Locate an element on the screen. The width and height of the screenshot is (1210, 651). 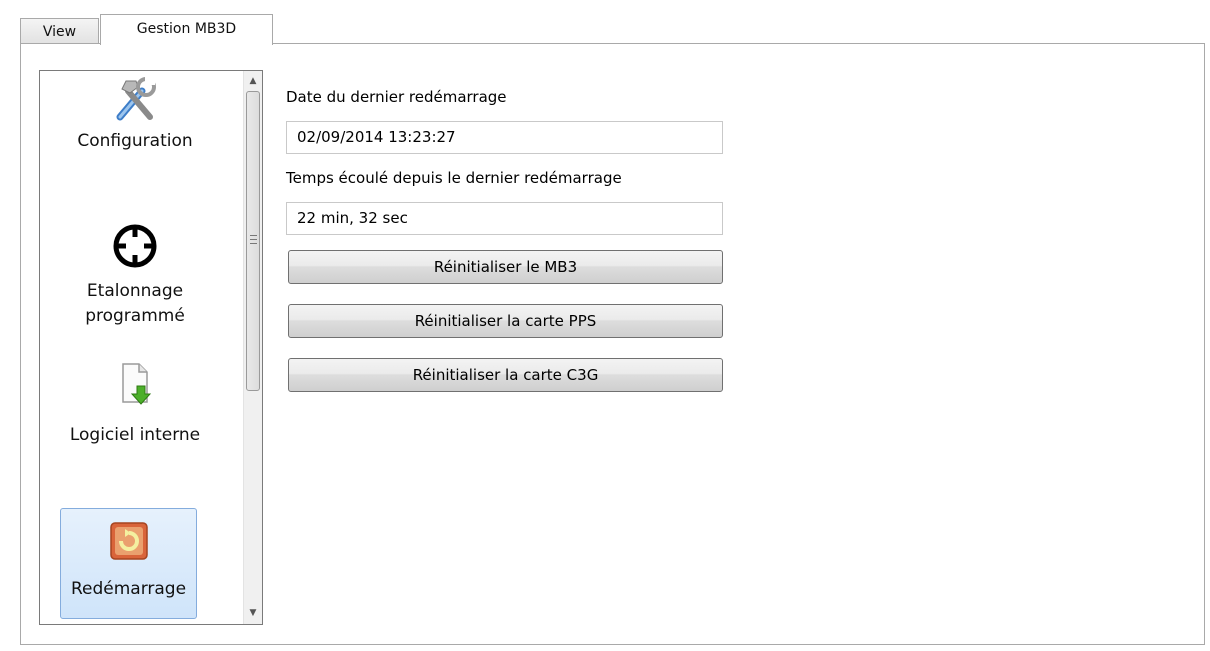
sidebar-item-label-text: Etalonnage programmé is located at coordinates (135, 303).